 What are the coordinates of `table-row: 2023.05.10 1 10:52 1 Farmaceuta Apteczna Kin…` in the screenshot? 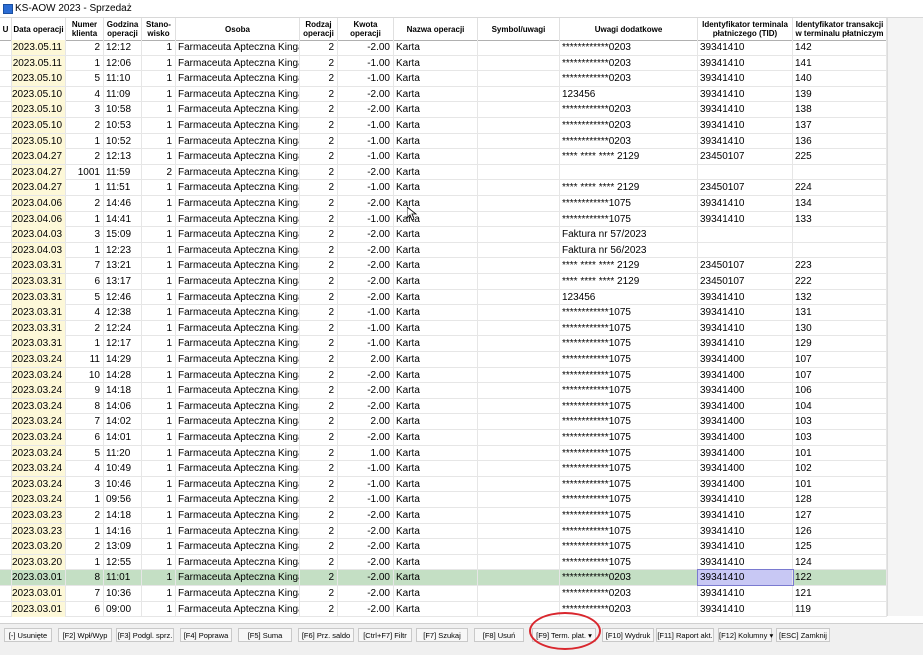 It's located at (443, 141).